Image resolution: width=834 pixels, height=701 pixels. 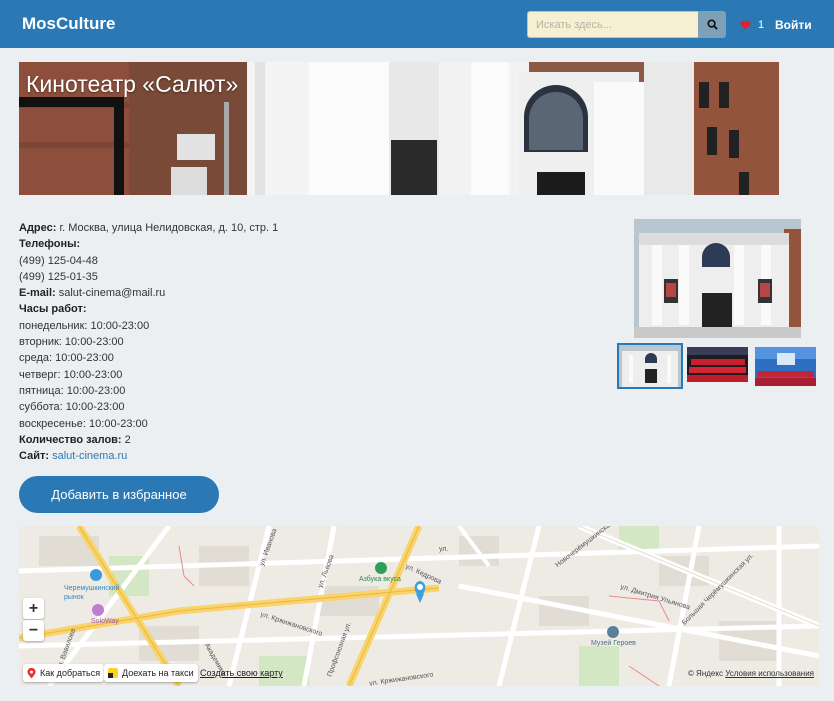 I want to click on search-icon, so click(x=712, y=24).